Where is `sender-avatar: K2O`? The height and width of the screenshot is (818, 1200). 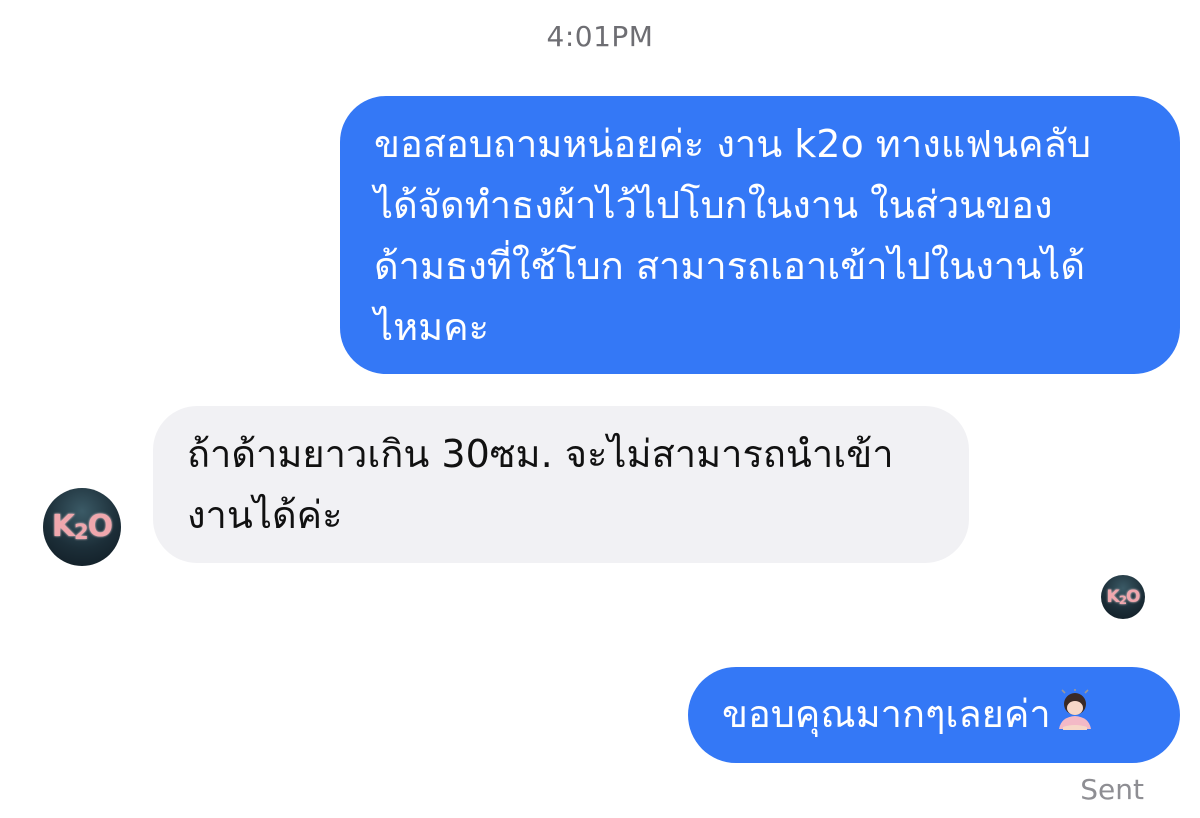
sender-avatar: K2O is located at coordinates (82, 527).